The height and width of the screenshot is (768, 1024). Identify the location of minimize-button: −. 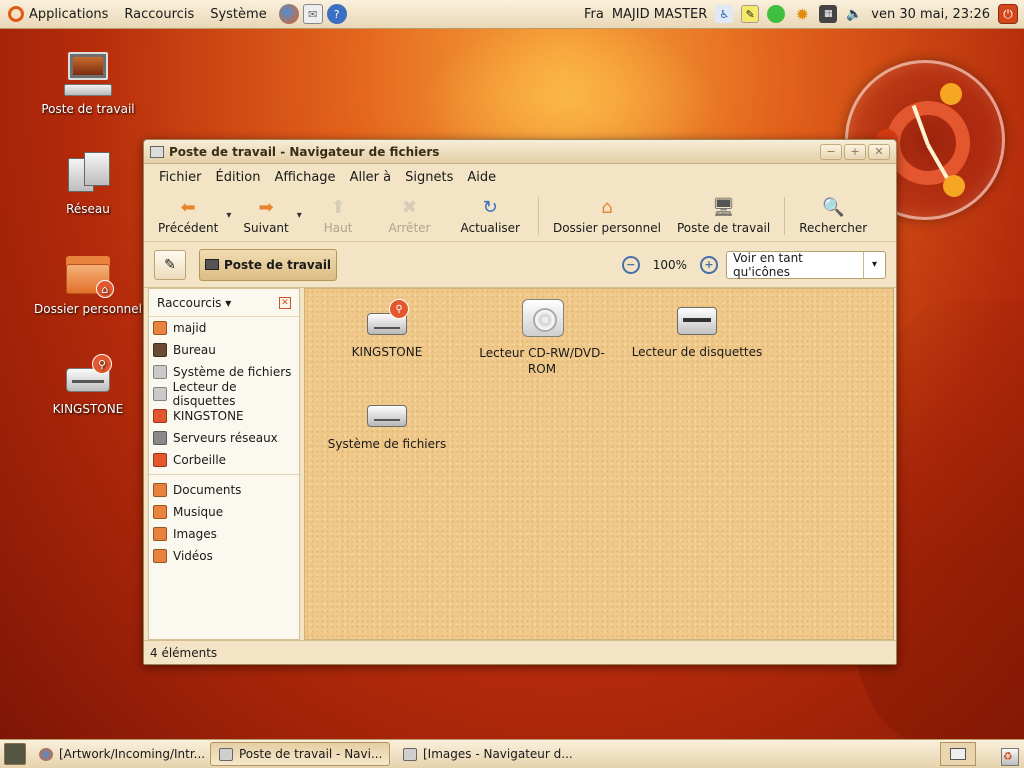
(831, 151).